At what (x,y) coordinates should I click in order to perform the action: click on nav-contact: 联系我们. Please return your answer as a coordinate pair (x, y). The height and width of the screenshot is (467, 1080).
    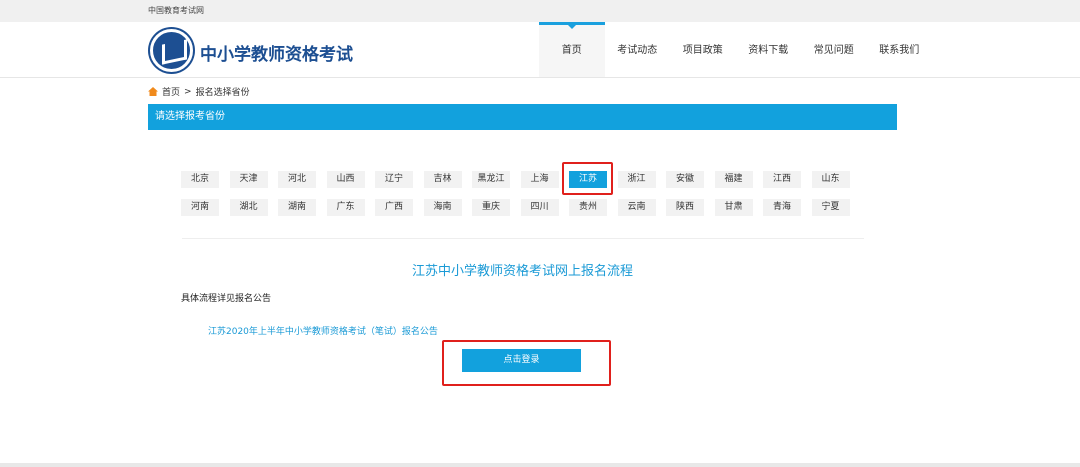
    Looking at the image, I should click on (900, 49).